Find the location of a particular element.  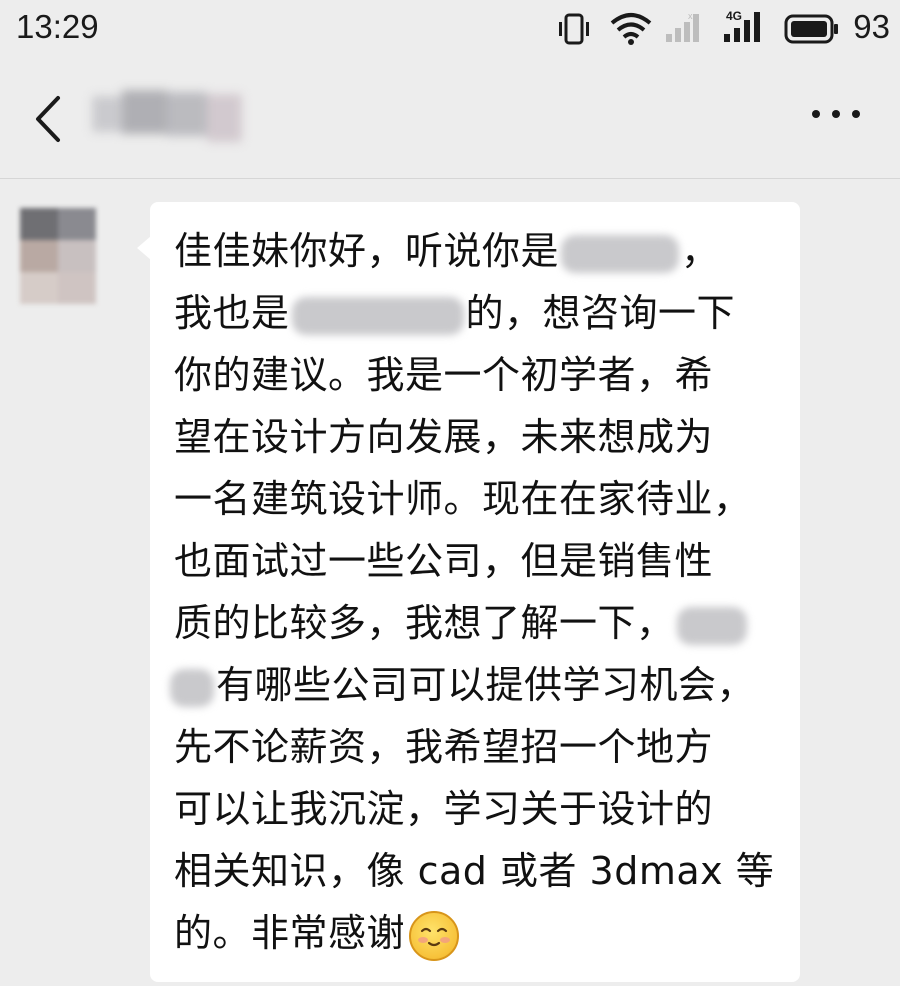

message-text: 一名建筑设计师。现在在家待业， is located at coordinates (463, 499).